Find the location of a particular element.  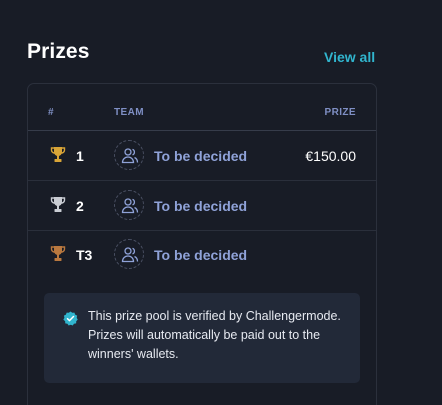

rank-label: 1 is located at coordinates (80, 156).